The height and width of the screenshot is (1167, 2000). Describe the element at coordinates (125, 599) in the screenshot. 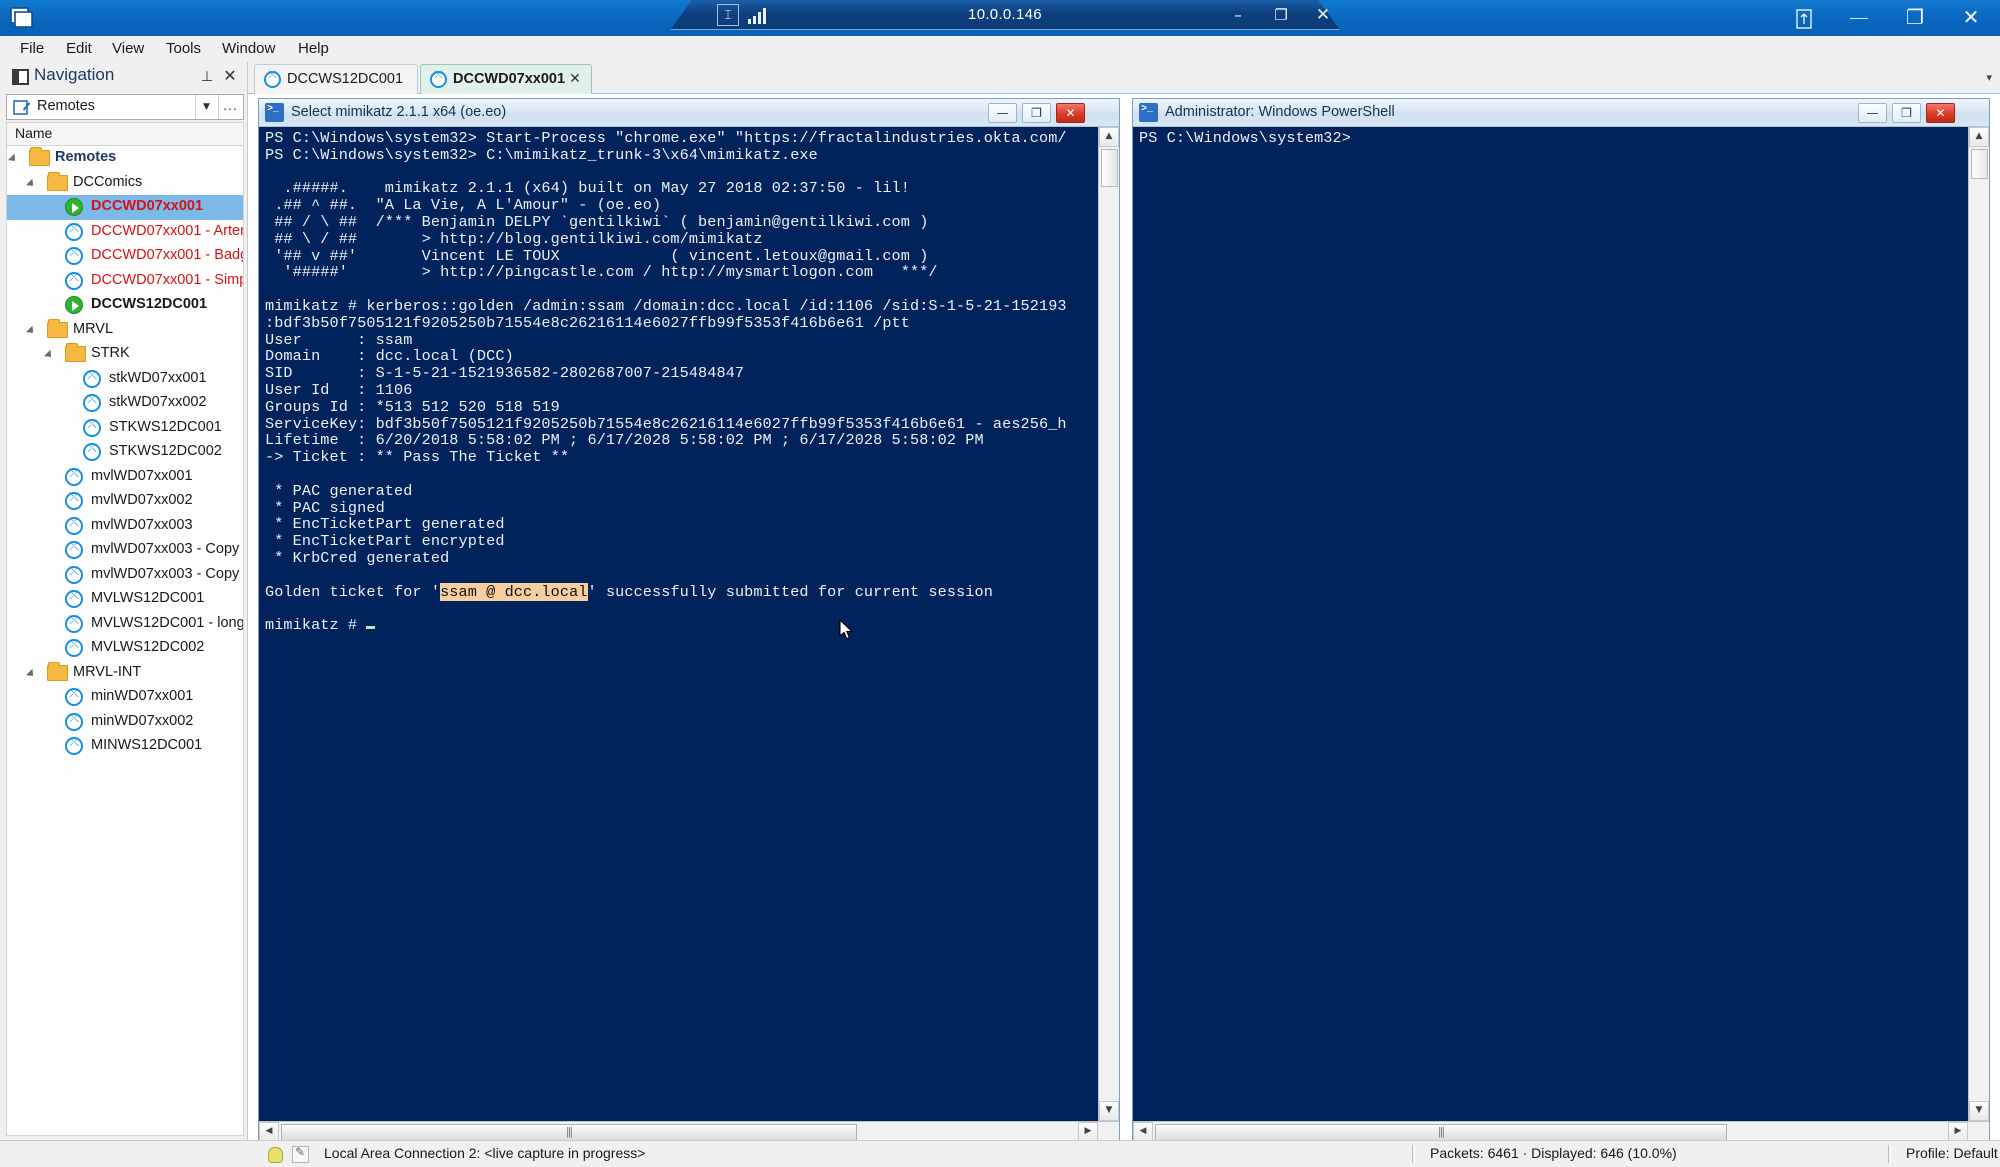

I see `tree-item-mvlws12dc001: MVLWS12DC001` at that location.